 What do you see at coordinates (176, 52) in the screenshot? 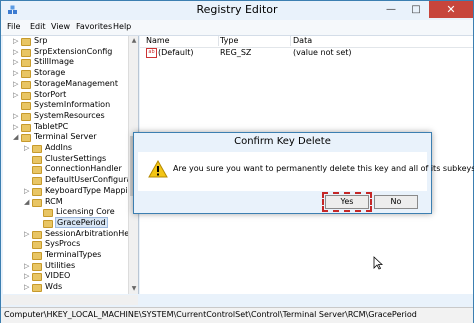
I see `value-name: (Default)` at bounding box center [176, 52].